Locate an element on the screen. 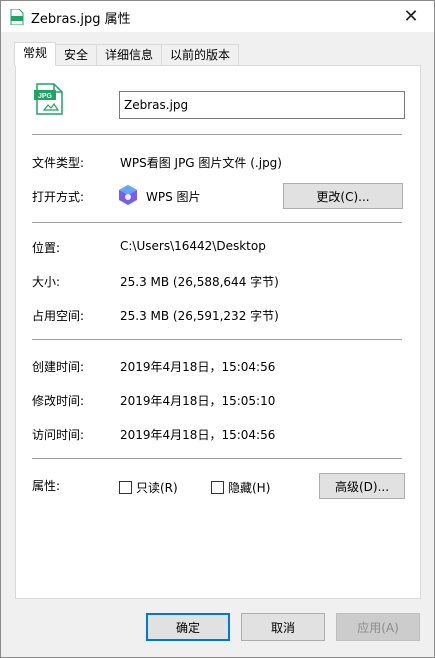  close-icon: ✕ is located at coordinates (411, 16).